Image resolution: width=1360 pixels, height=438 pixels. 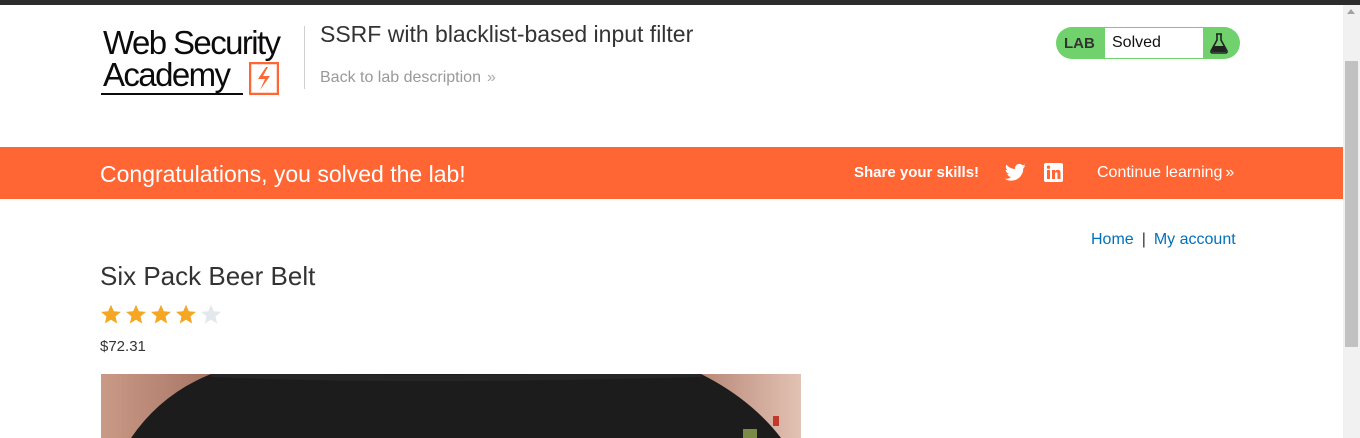 What do you see at coordinates (211, 314) in the screenshot?
I see `star-empty-icon` at bounding box center [211, 314].